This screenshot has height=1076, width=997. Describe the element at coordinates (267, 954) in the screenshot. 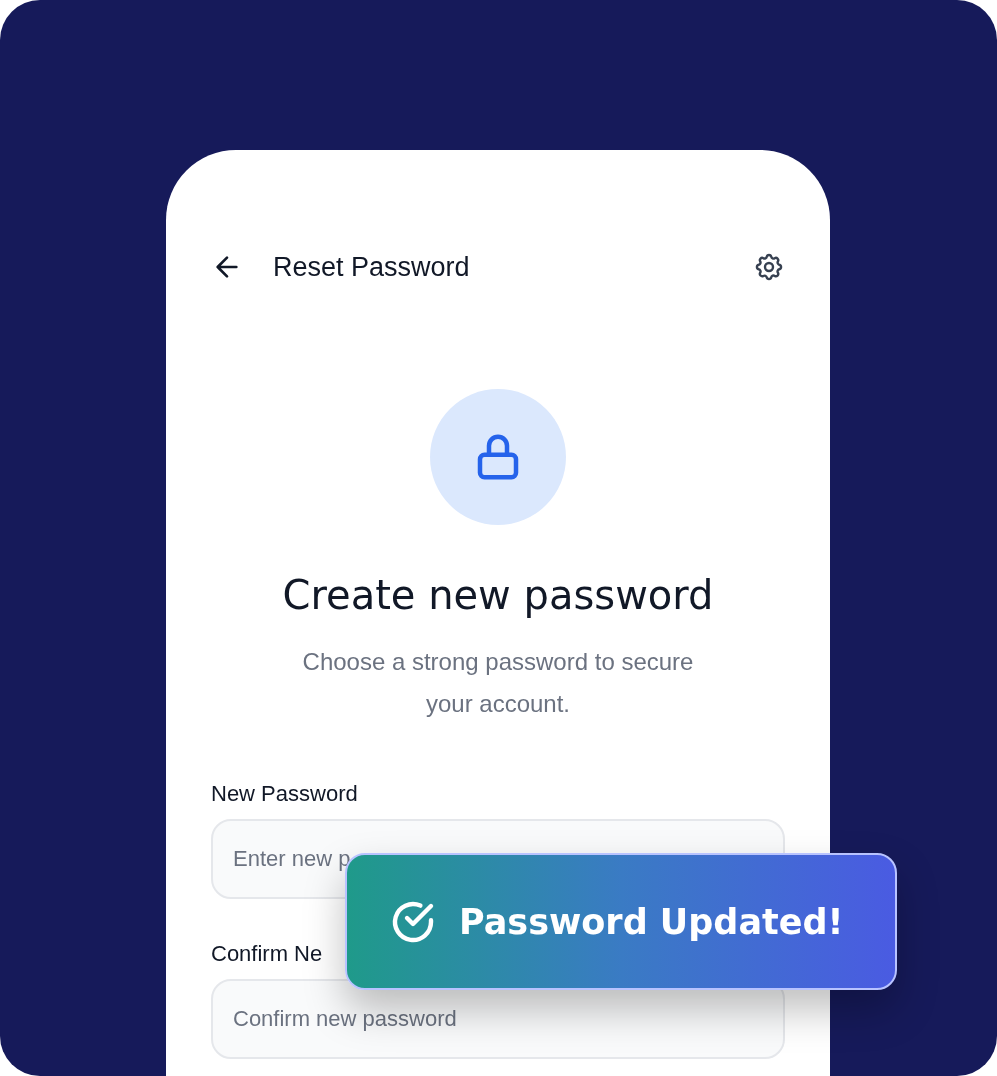

I see `field-label: Confirm Ne` at that location.